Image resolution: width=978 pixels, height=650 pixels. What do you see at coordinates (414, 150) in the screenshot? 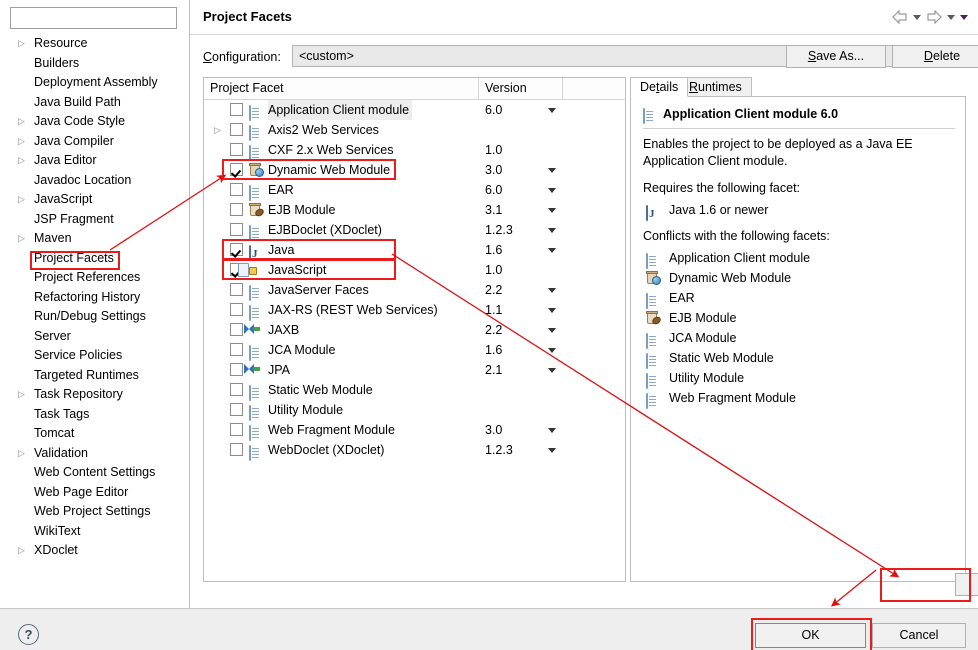
I see `facet-row-cxf-2-x-web-services: CXF 2.x Web Services 1.0` at bounding box center [414, 150].